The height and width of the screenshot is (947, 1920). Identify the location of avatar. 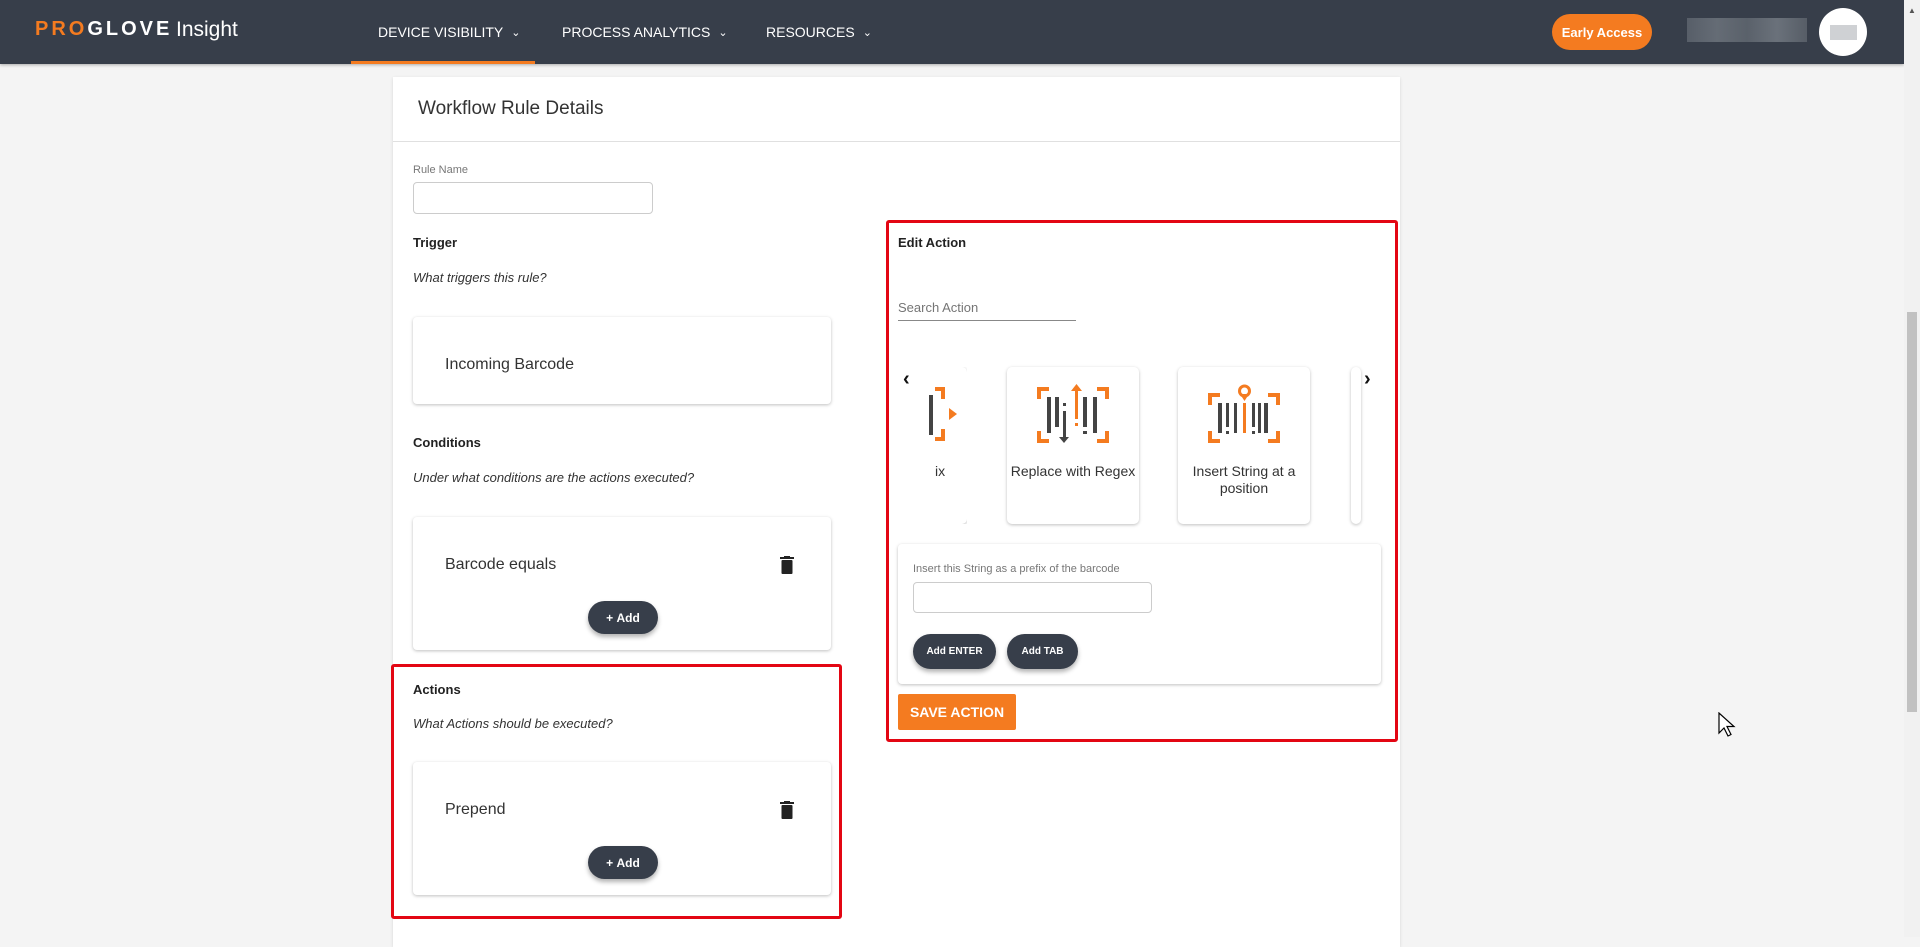
(1843, 32).